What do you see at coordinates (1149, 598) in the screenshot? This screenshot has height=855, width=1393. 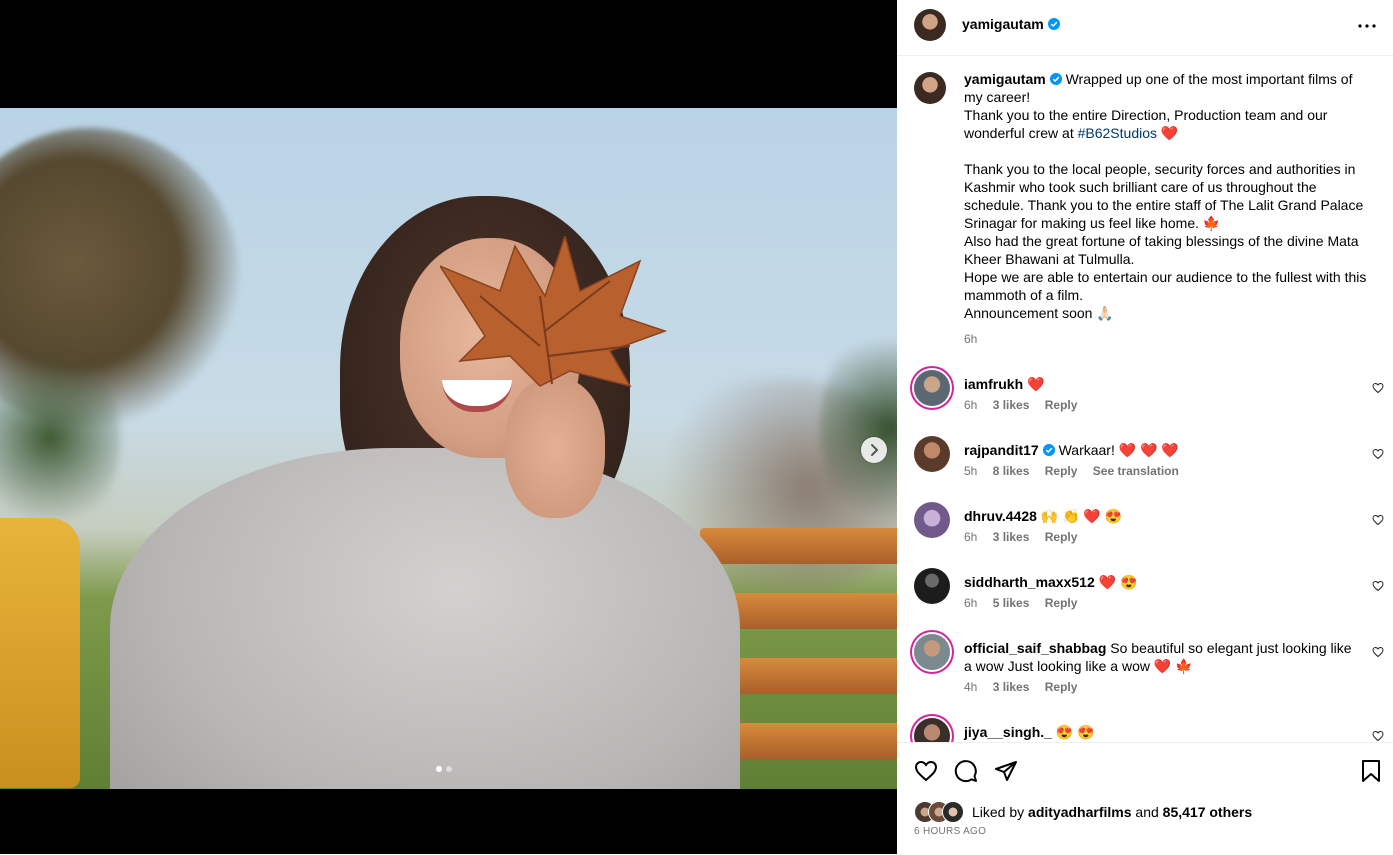 I see `comment-item: siddharth_maxx512 ❤️ 😍 6h 5 likes Reply` at bounding box center [1149, 598].